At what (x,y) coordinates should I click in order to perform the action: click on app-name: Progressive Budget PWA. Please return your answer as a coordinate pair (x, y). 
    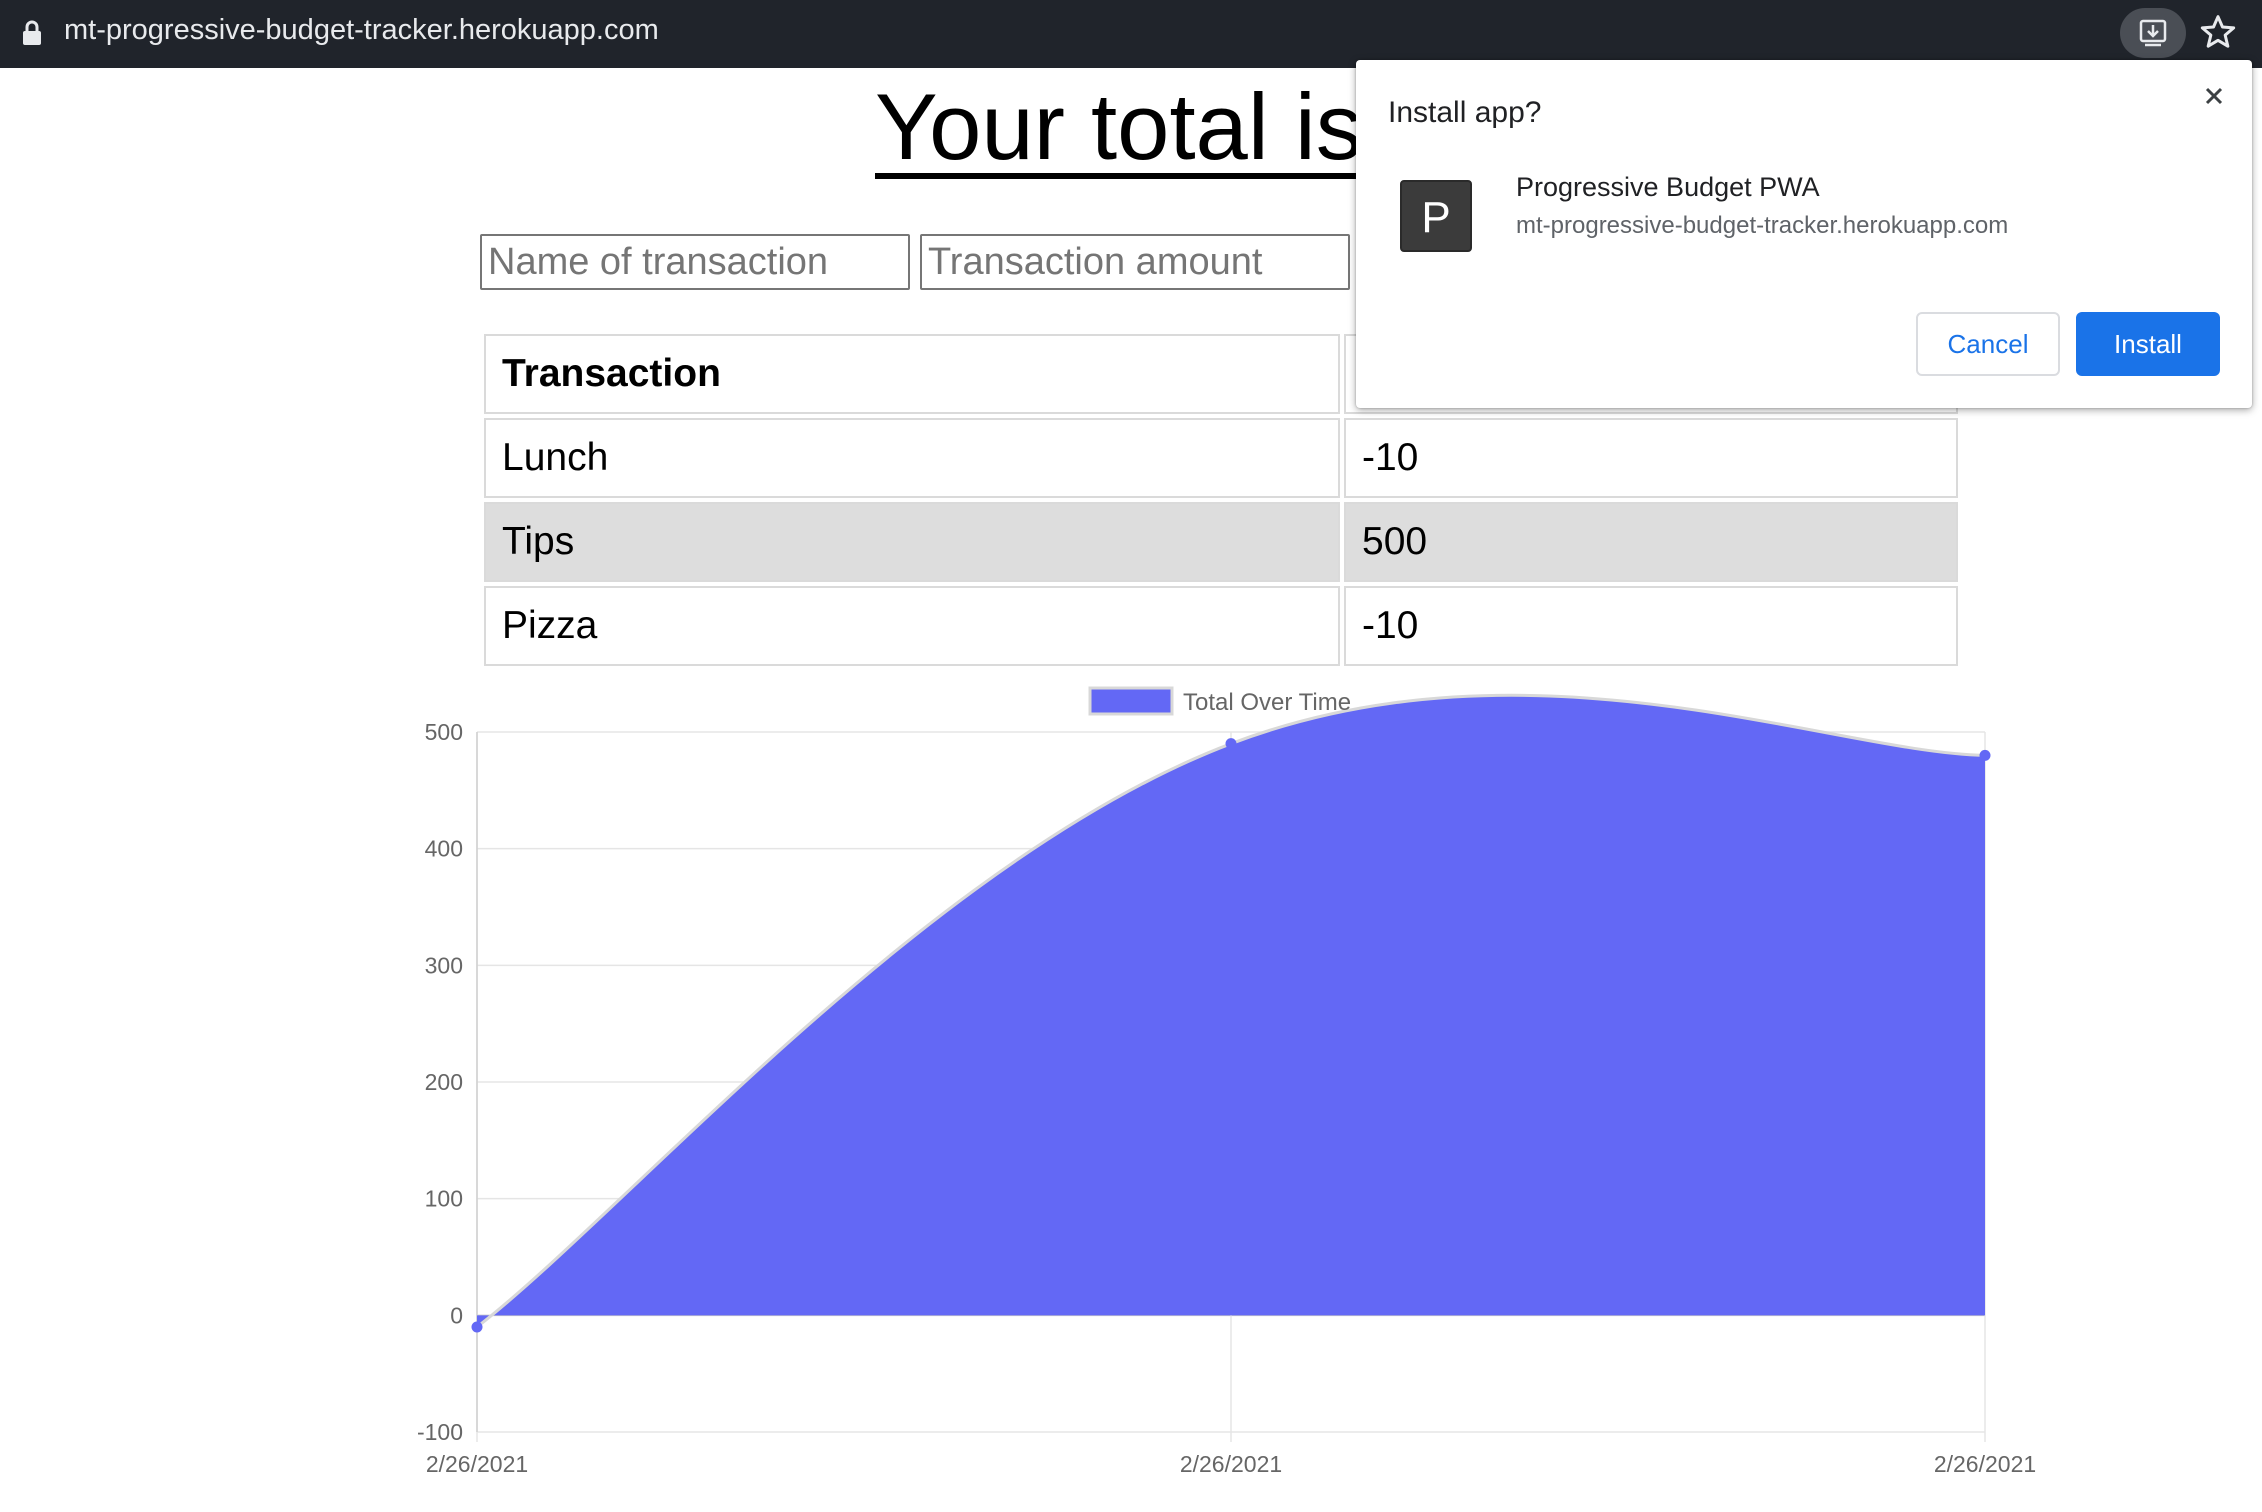
    Looking at the image, I should click on (1668, 187).